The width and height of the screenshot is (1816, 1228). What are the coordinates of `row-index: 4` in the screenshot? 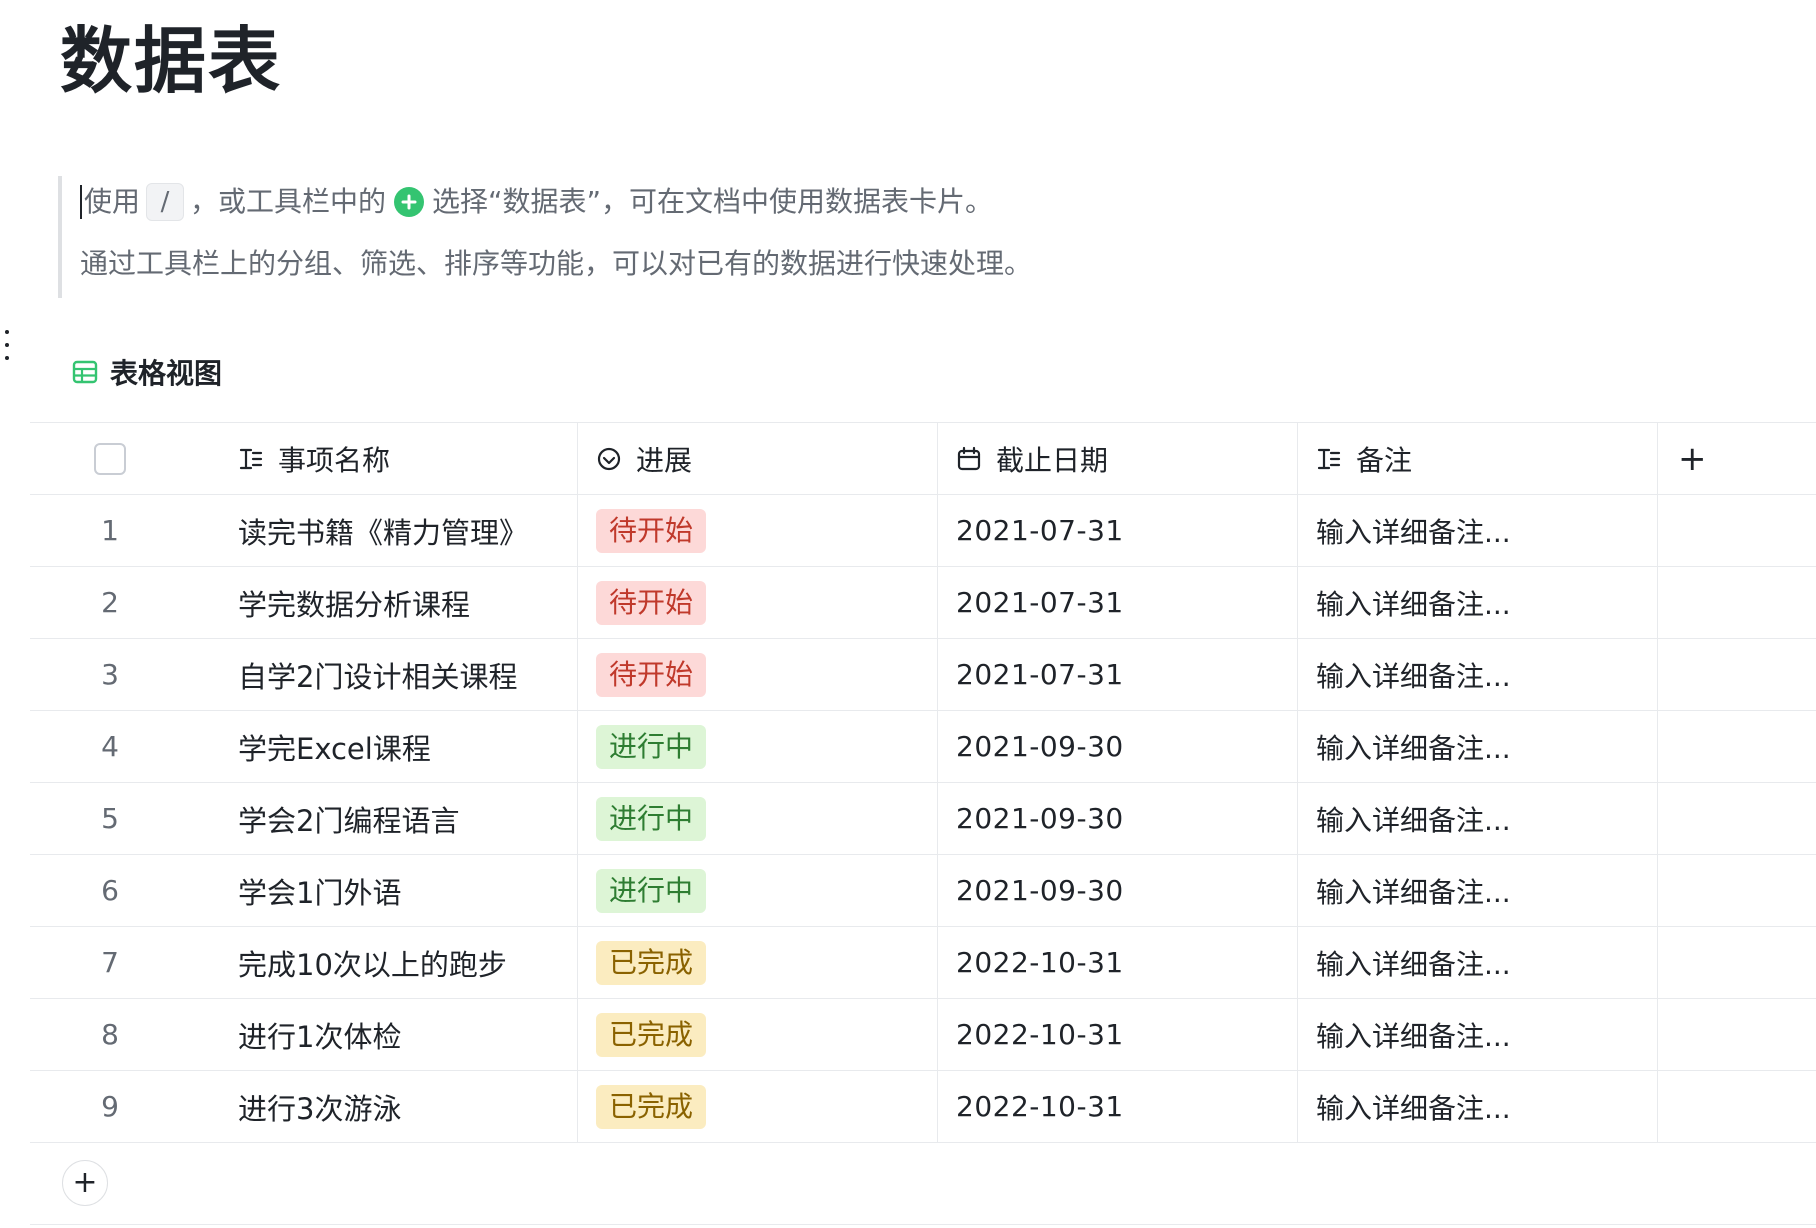 It's located at (110, 746).